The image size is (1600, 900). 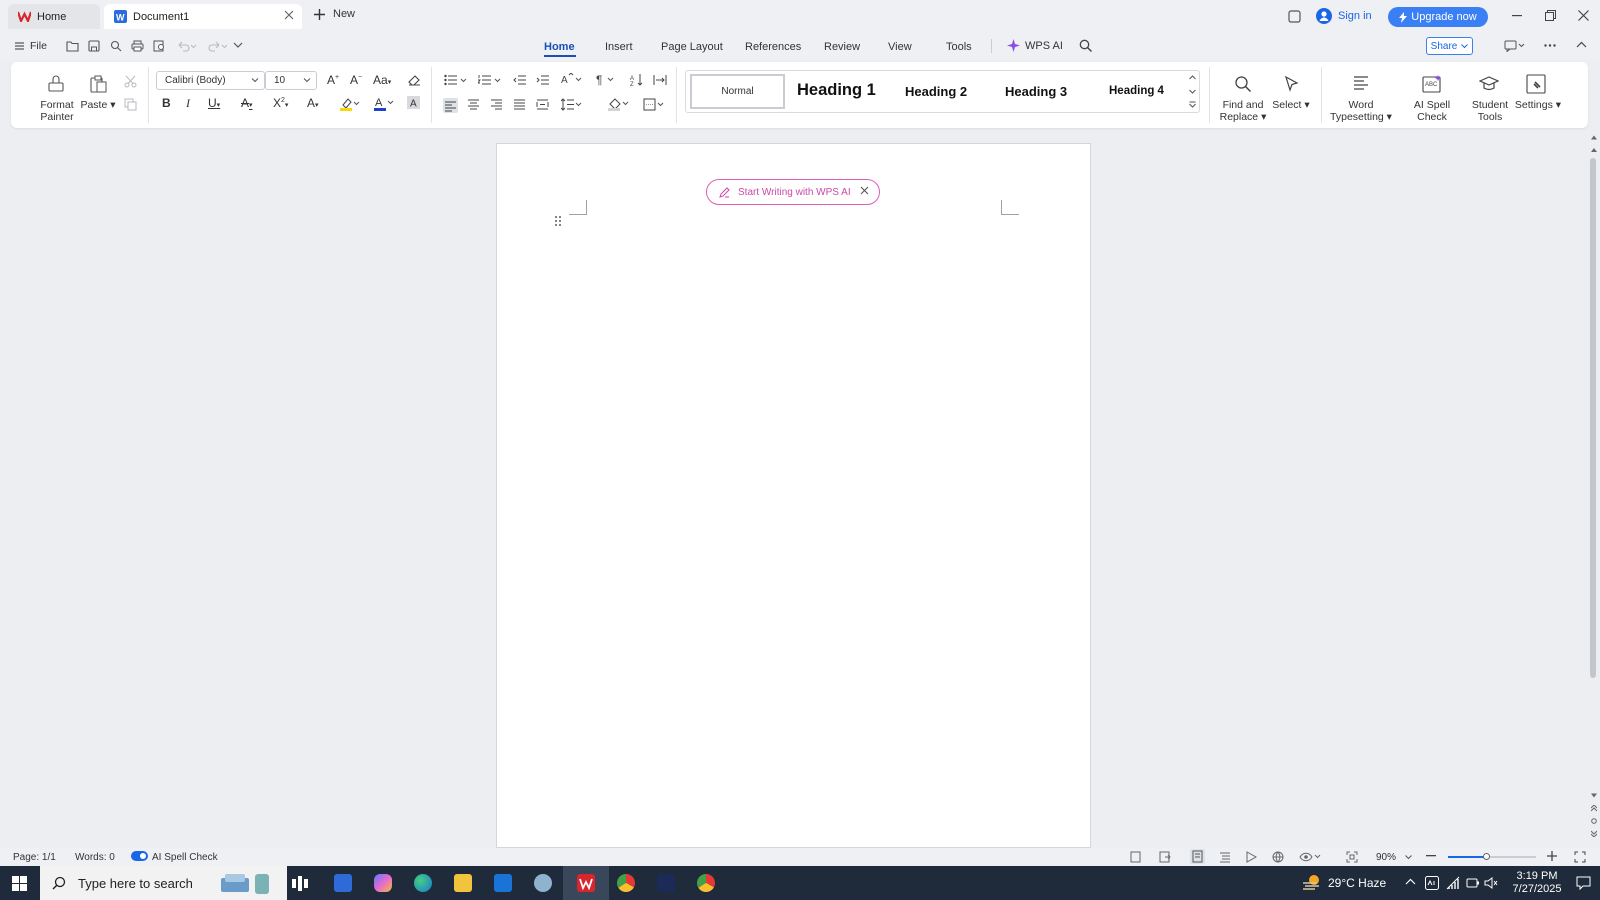 I want to click on italic-icon: I, so click(x=188, y=103).